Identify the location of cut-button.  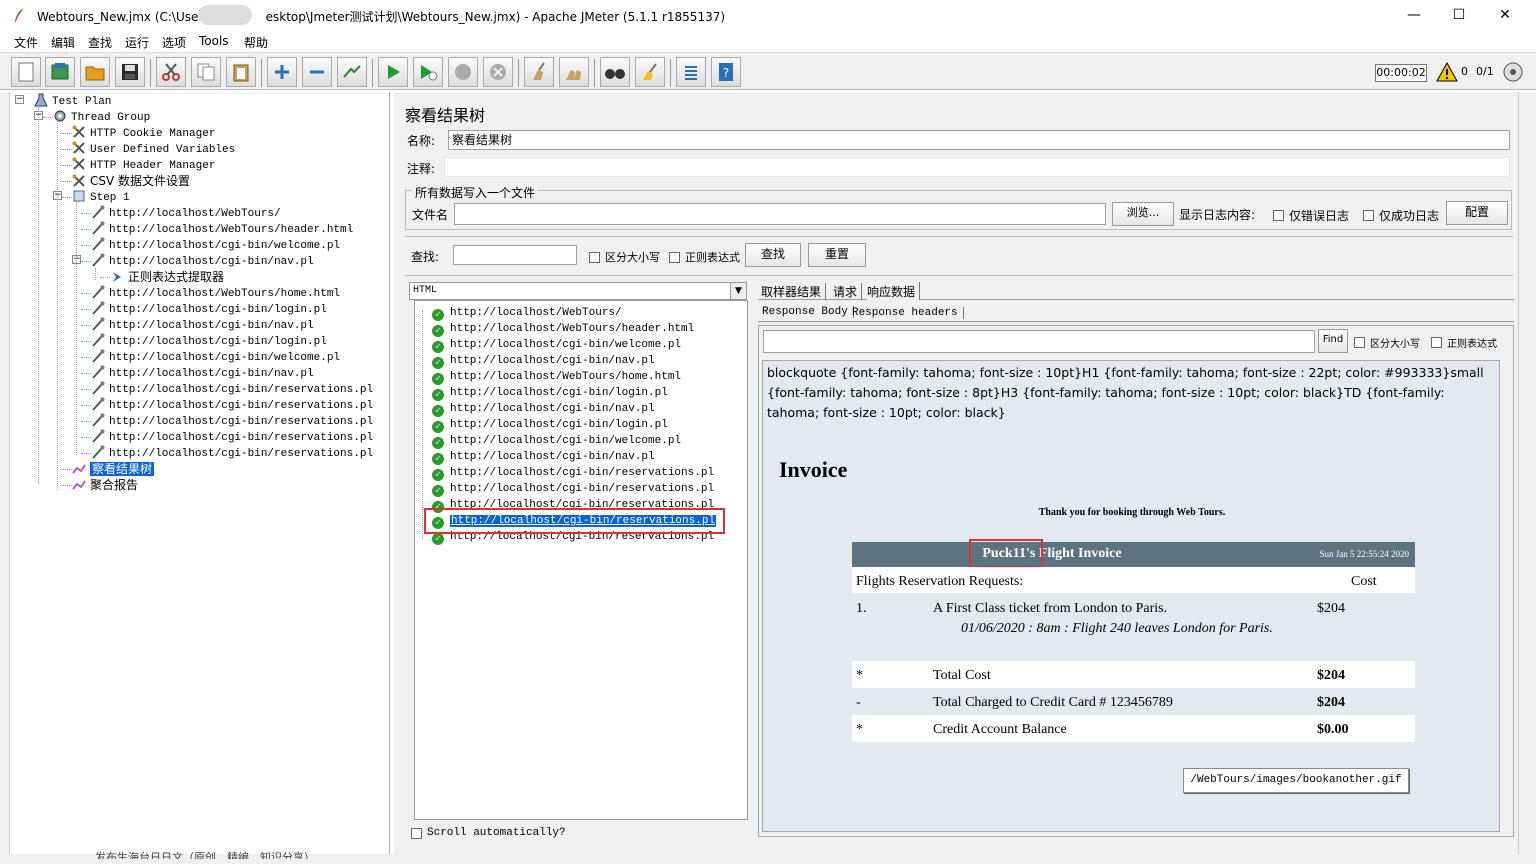
(171, 72).